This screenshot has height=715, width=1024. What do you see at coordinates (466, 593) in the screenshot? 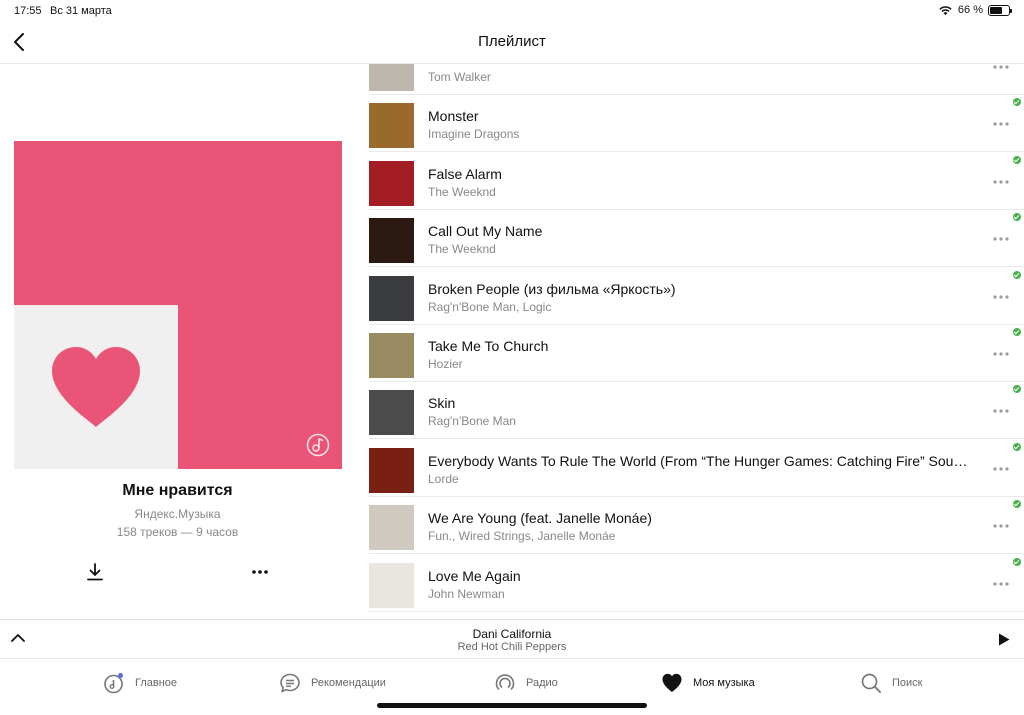
I see `track-artist: John Newman` at bounding box center [466, 593].